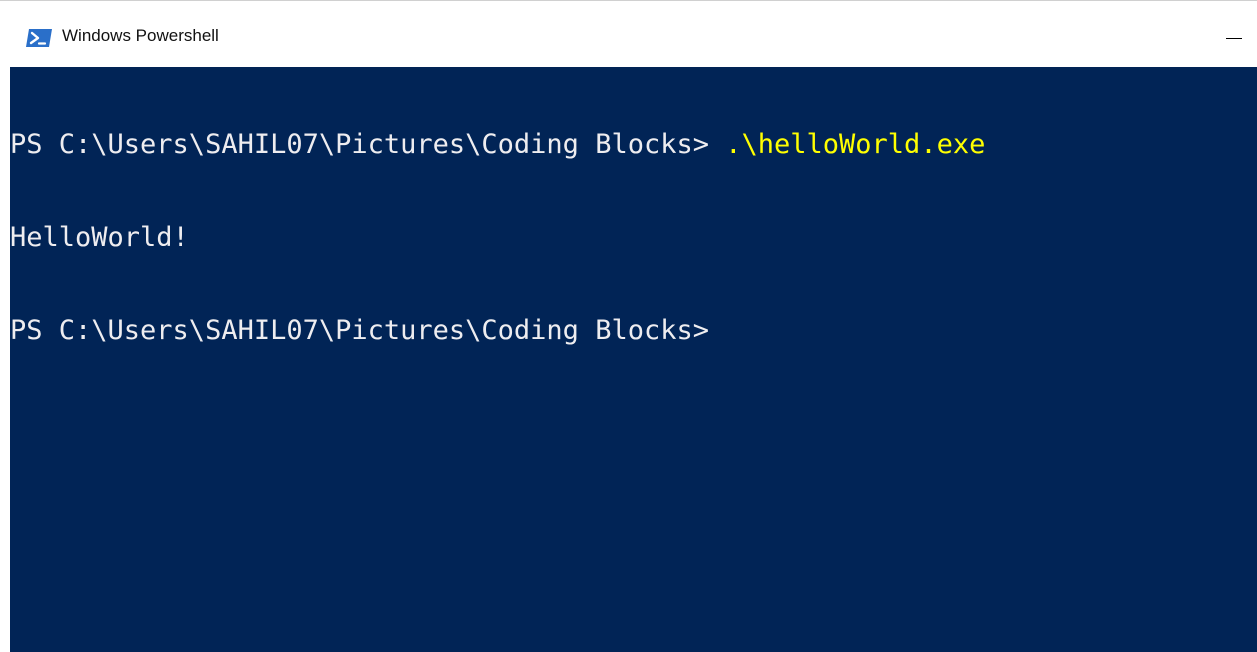 The width and height of the screenshot is (1257, 652). Describe the element at coordinates (628, 38) in the screenshot. I see `title-bar: Windows Powershell` at that location.